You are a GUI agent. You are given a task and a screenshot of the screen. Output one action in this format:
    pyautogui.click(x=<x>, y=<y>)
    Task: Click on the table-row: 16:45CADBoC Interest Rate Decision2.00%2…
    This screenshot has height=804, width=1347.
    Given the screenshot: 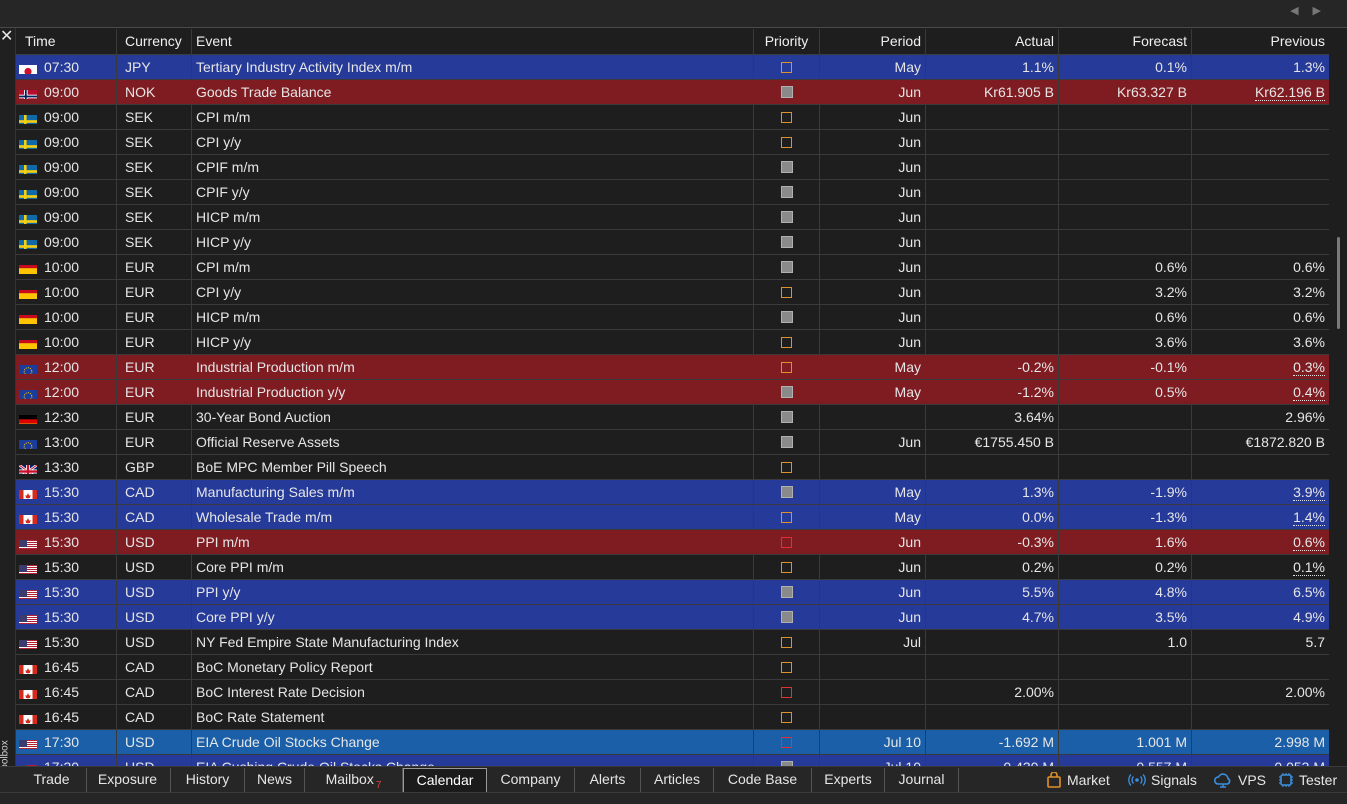 What is the action you would take?
    pyautogui.click(x=672, y=692)
    